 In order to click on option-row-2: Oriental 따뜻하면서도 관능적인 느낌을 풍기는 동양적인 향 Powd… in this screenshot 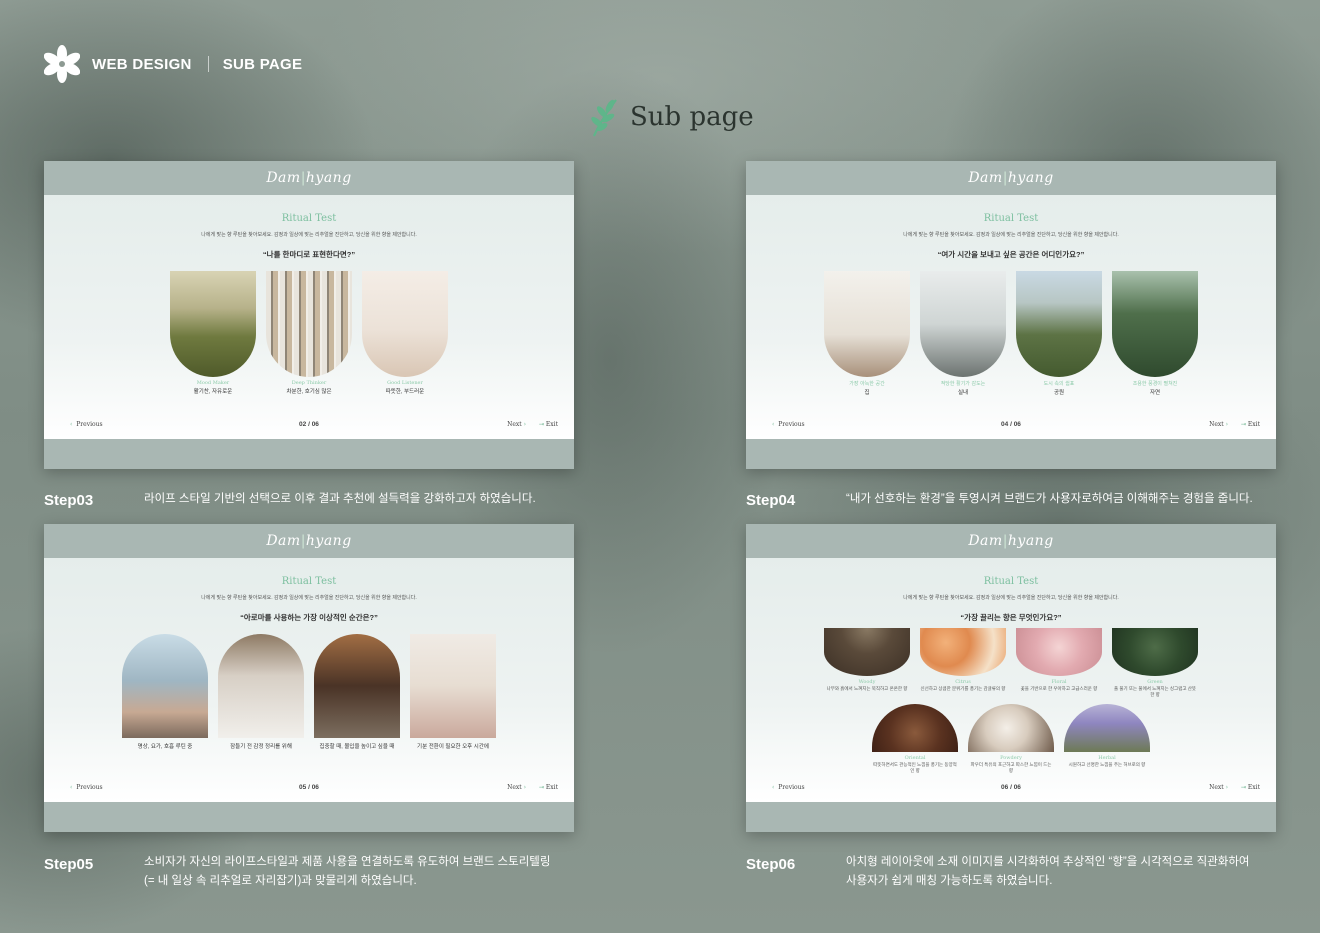, I will do `click(1011, 739)`.